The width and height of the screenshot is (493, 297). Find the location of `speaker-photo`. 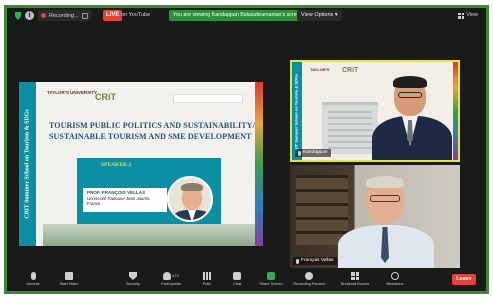

speaker-photo is located at coordinates (190, 199).